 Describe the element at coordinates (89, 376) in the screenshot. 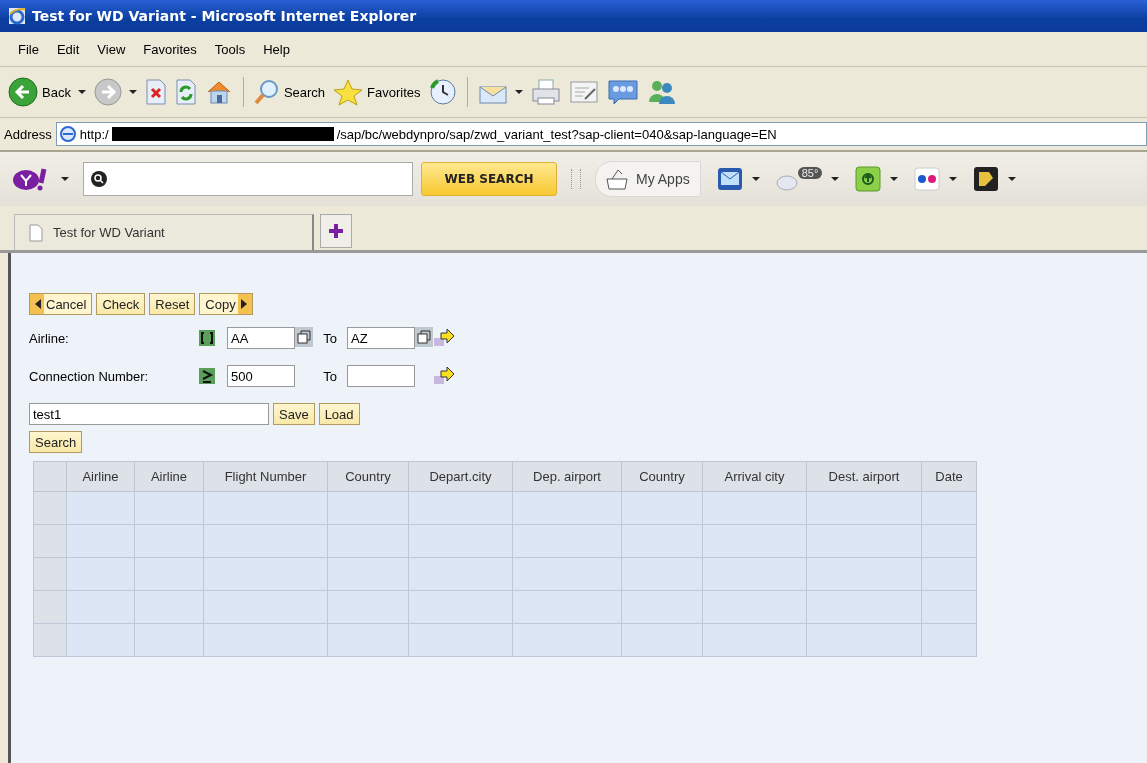

I see `field-label: Connection Number:` at that location.